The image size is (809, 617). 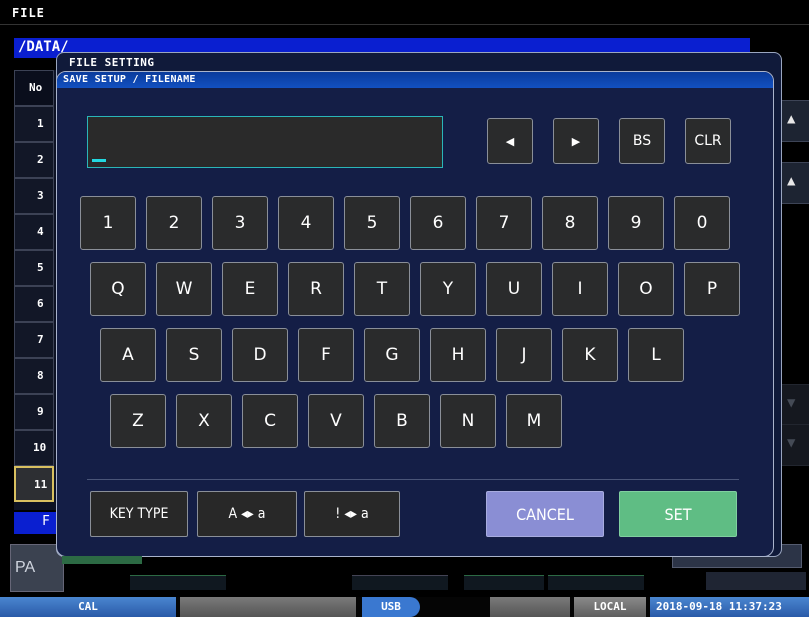 What do you see at coordinates (36, 523) in the screenshot?
I see `list-footer: F` at bounding box center [36, 523].